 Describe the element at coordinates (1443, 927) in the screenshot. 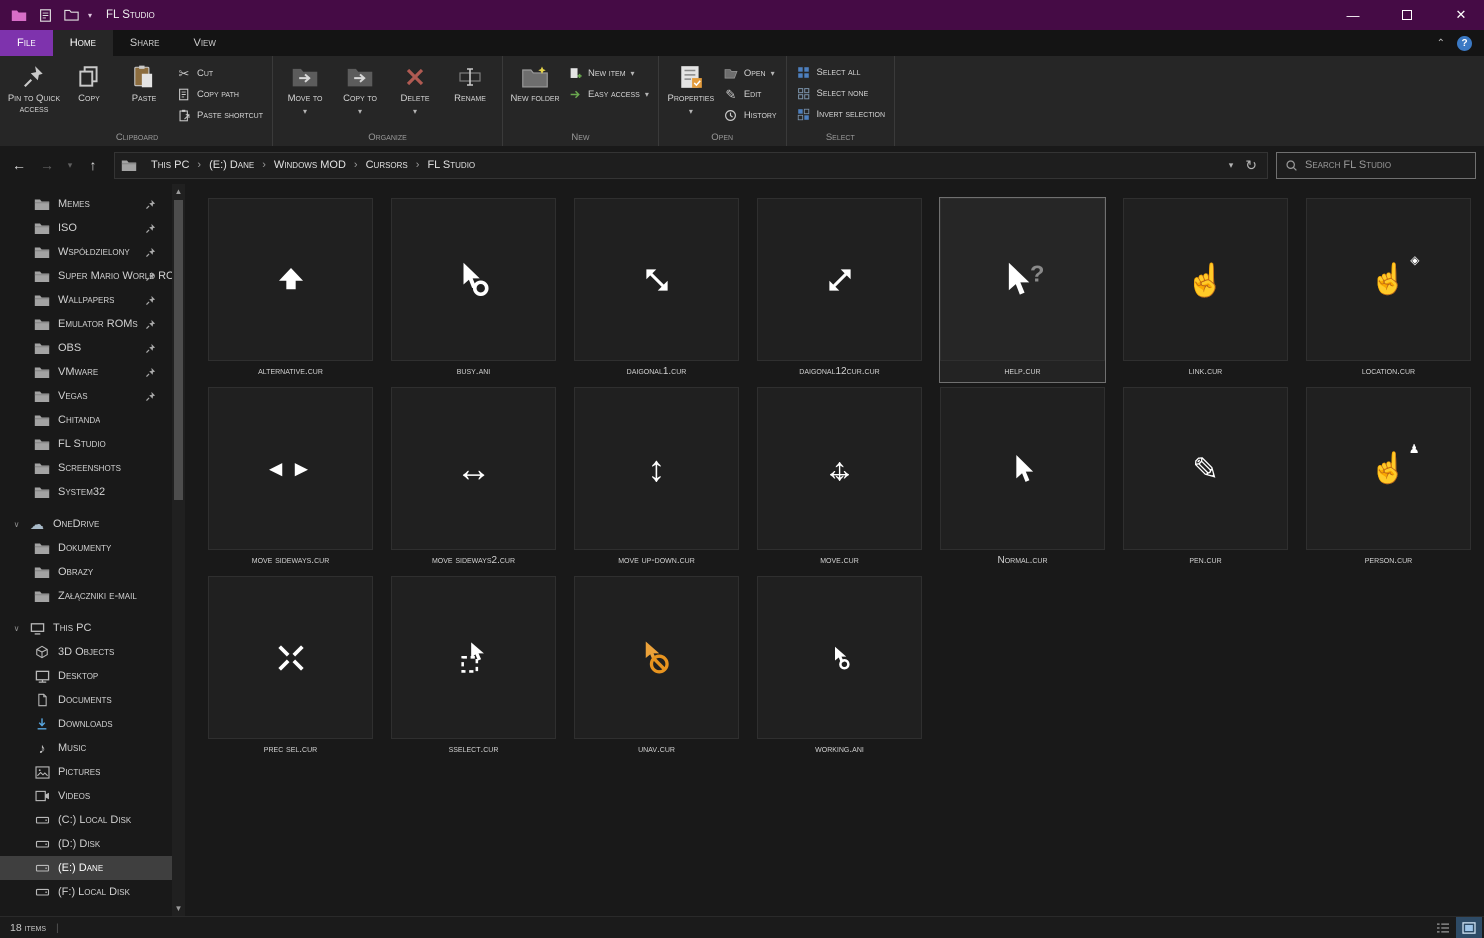

I see `details-view-button` at that location.